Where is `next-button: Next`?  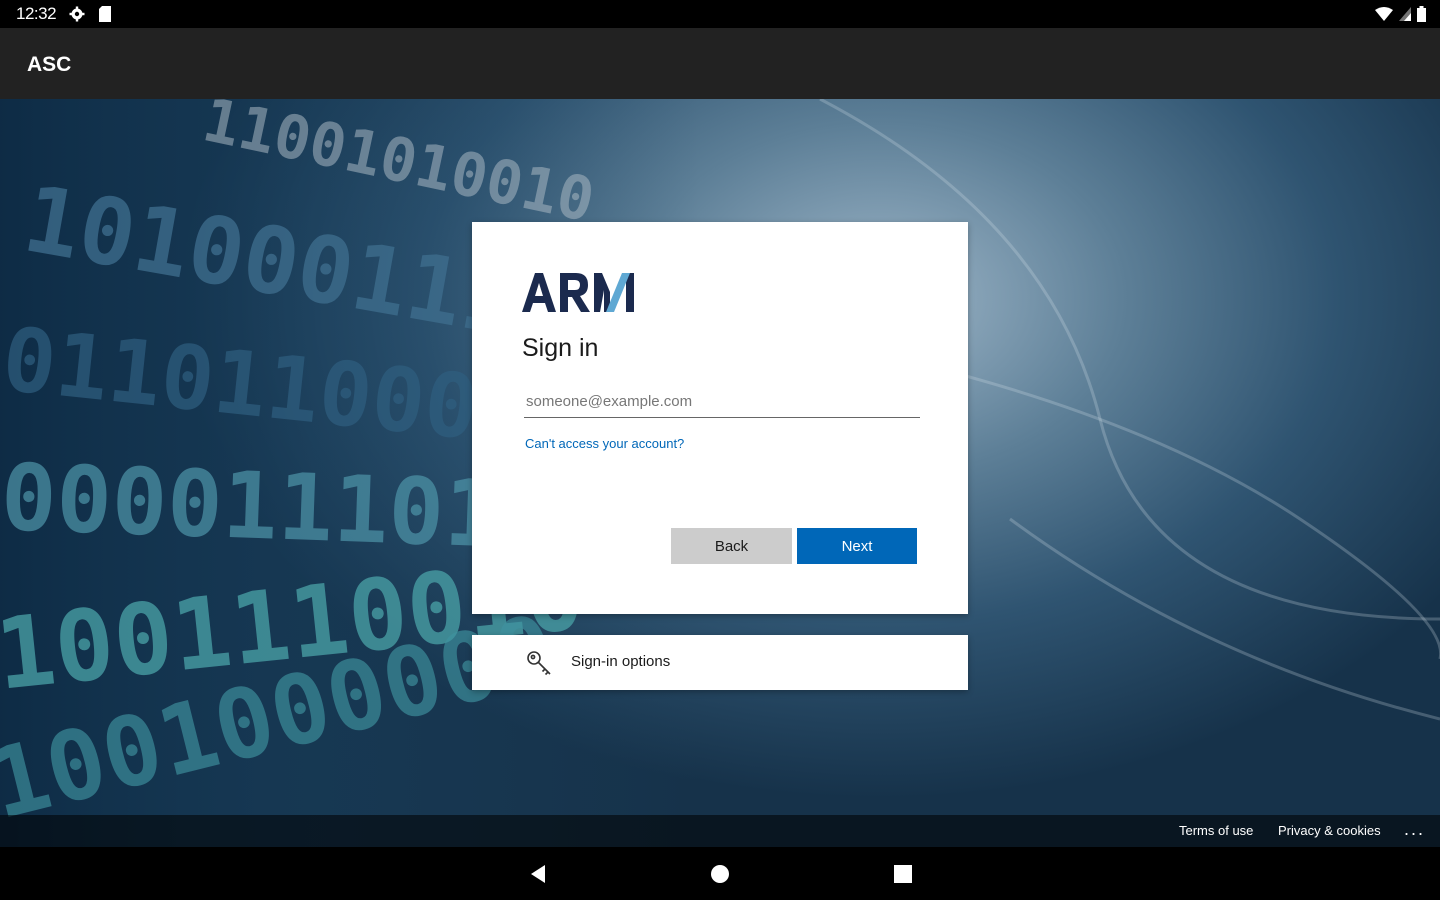
next-button: Next is located at coordinates (857, 546).